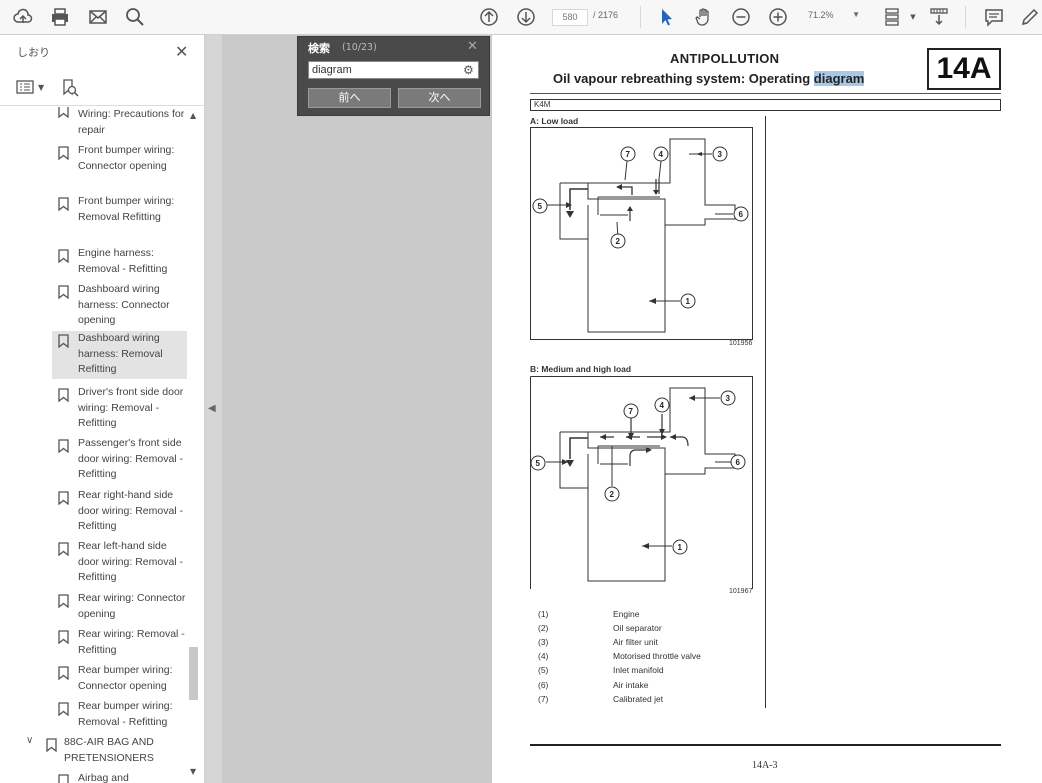 The width and height of the screenshot is (1042, 783). I want to click on print-icon, so click(60, 17).